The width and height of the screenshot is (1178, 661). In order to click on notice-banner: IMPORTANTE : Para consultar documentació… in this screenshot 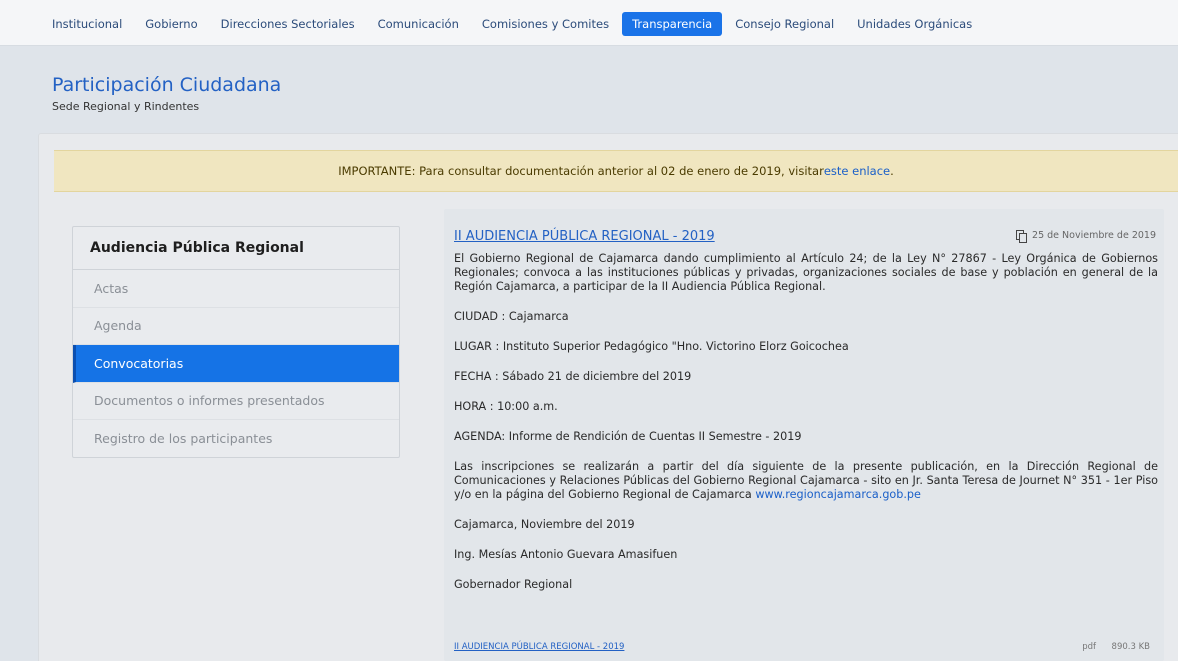, I will do `click(616, 171)`.